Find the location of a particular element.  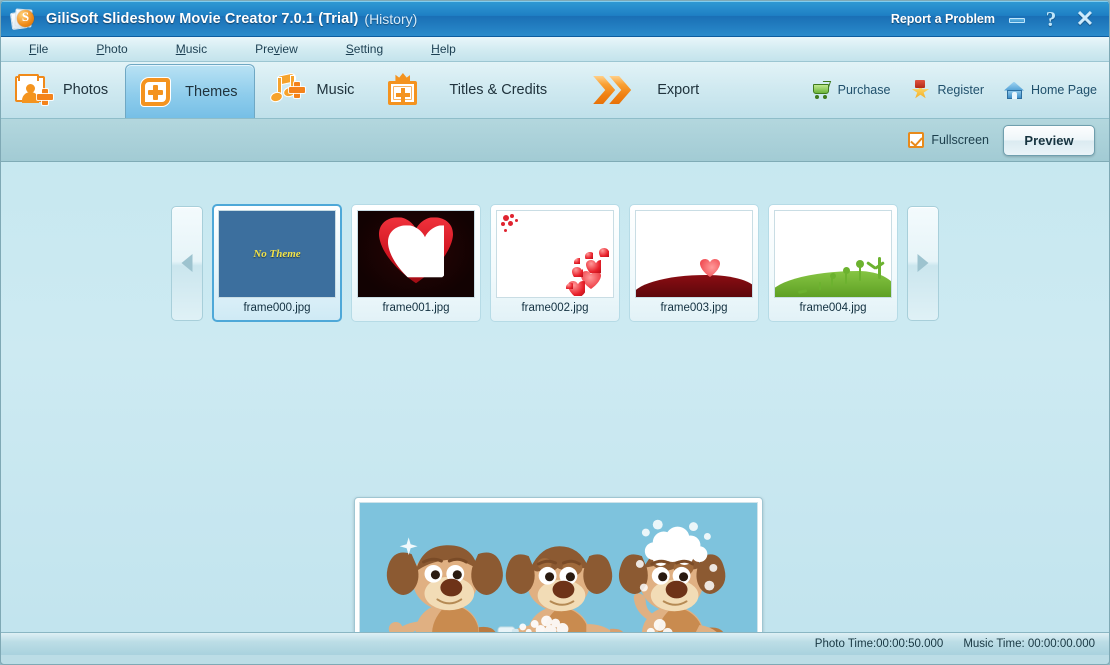

menu-item-music: Music is located at coordinates (191, 49).